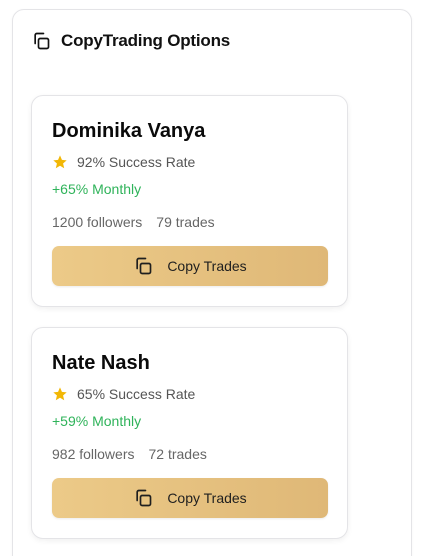 Image resolution: width=422 pixels, height=556 pixels. What do you see at coordinates (97, 189) in the screenshot?
I see `monthly-return: +65% Monthly` at bounding box center [97, 189].